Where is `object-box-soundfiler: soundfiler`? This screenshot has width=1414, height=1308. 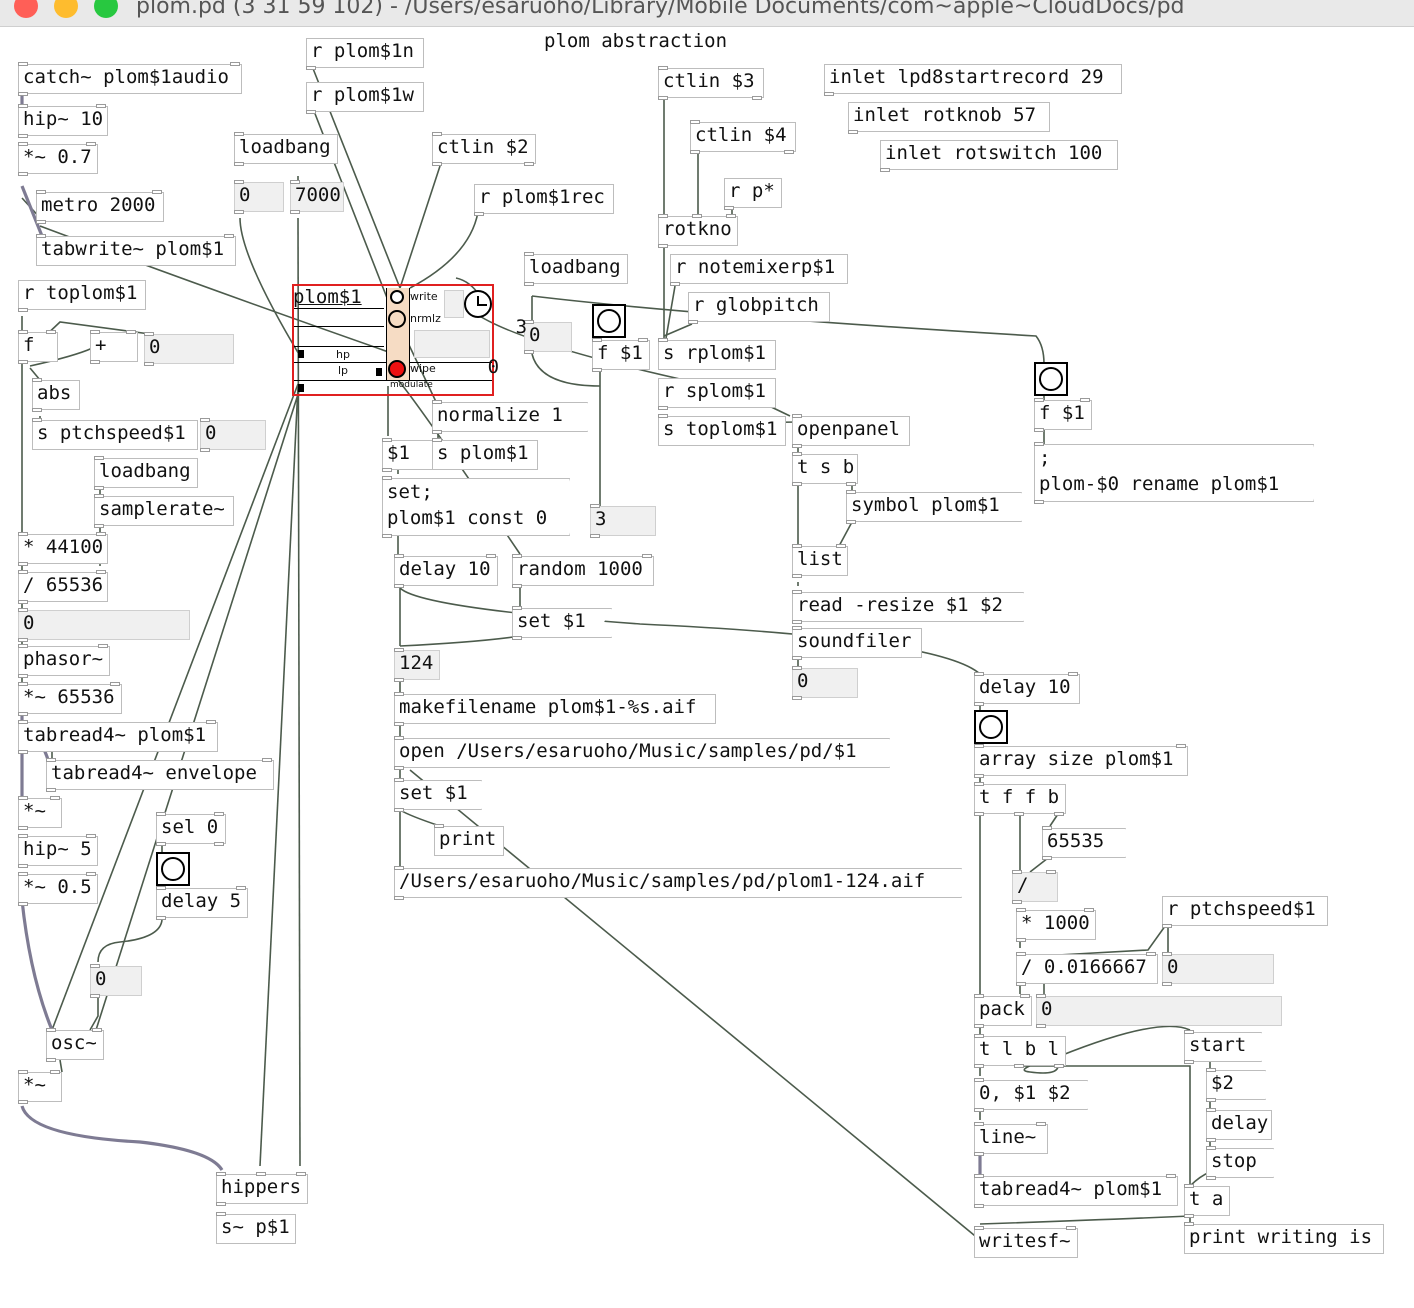
object-box-soundfiler: soundfiler is located at coordinates (857, 643).